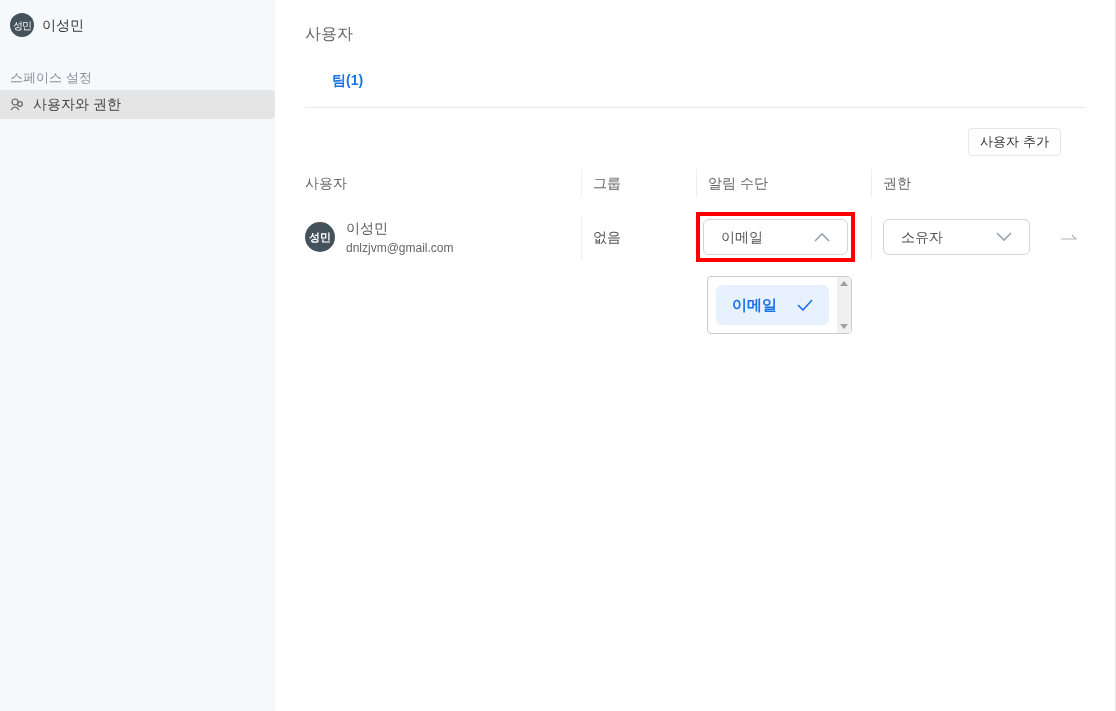 Image resolution: width=1116 pixels, height=711 pixels. Describe the element at coordinates (400, 248) in the screenshot. I see `user-email: dnlzjvm@gmail.com` at that location.